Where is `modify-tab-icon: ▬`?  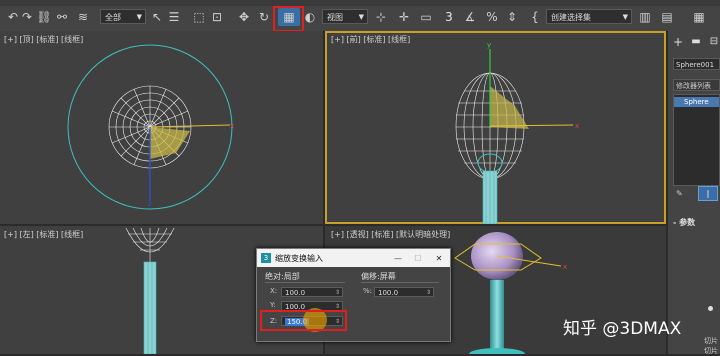
modify-tab-icon: ▬ is located at coordinates (696, 42).